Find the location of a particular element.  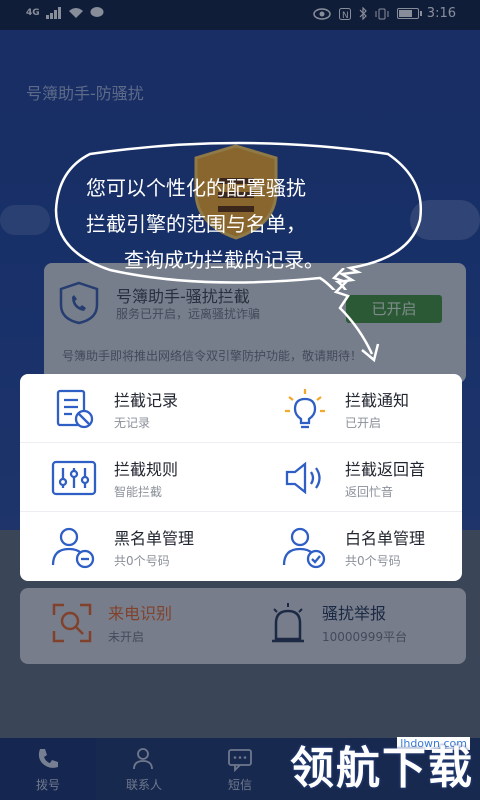

report-item: 骚扰举报 10000999平台 is located at coordinates (337, 622).